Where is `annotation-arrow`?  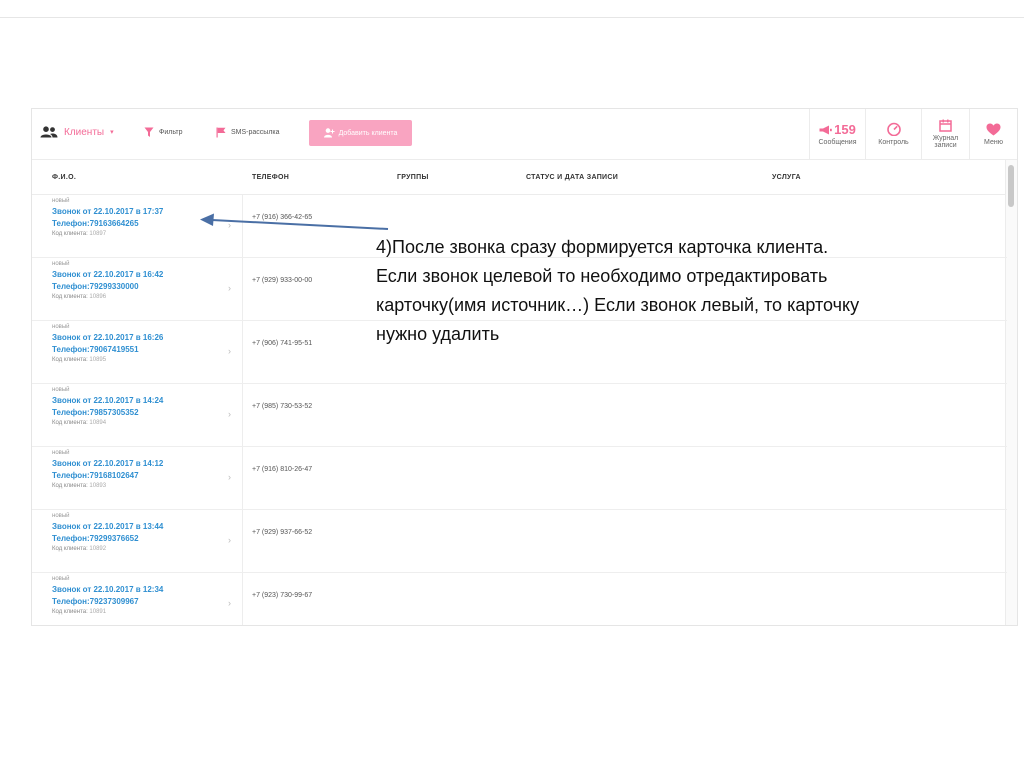 annotation-arrow is located at coordinates (294, 221).